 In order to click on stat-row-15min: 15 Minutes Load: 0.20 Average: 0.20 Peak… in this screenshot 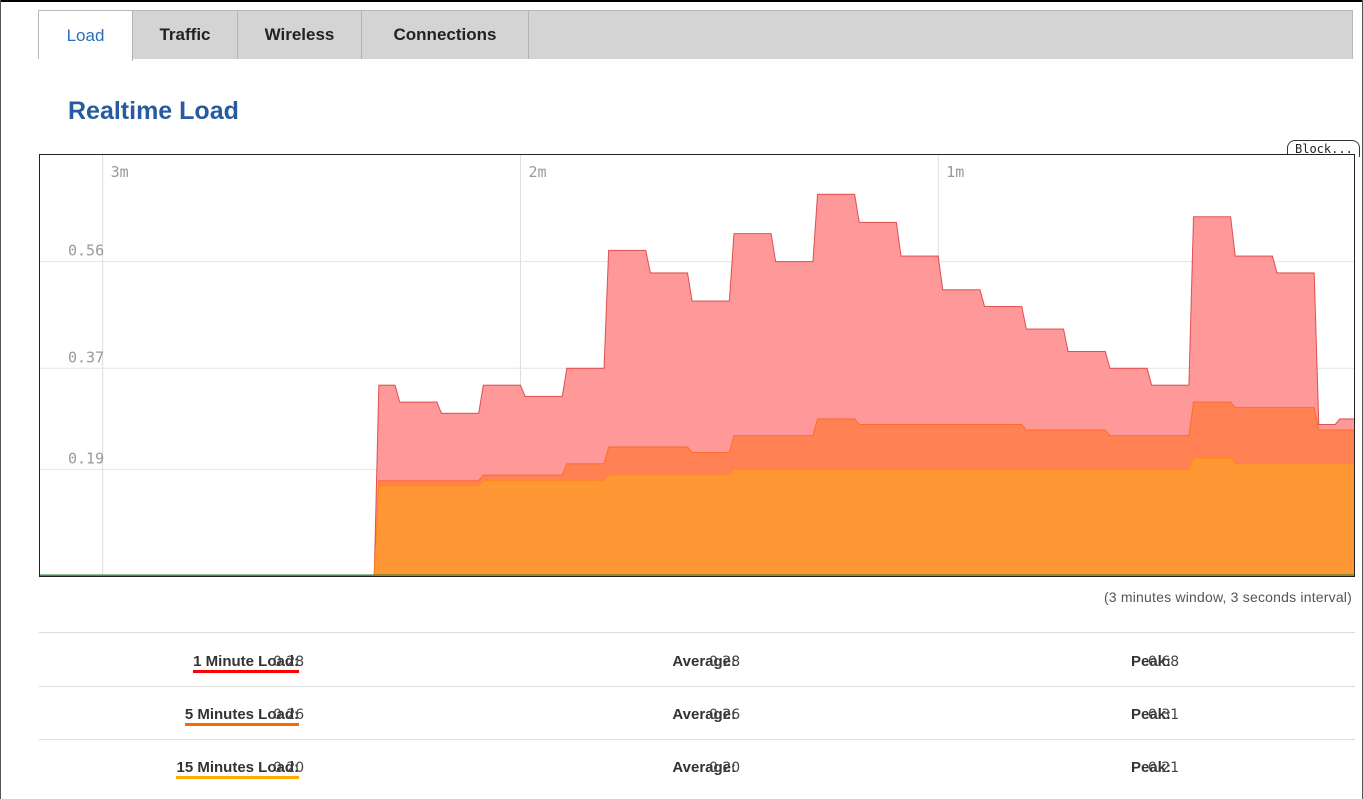, I will do `click(697, 768)`.